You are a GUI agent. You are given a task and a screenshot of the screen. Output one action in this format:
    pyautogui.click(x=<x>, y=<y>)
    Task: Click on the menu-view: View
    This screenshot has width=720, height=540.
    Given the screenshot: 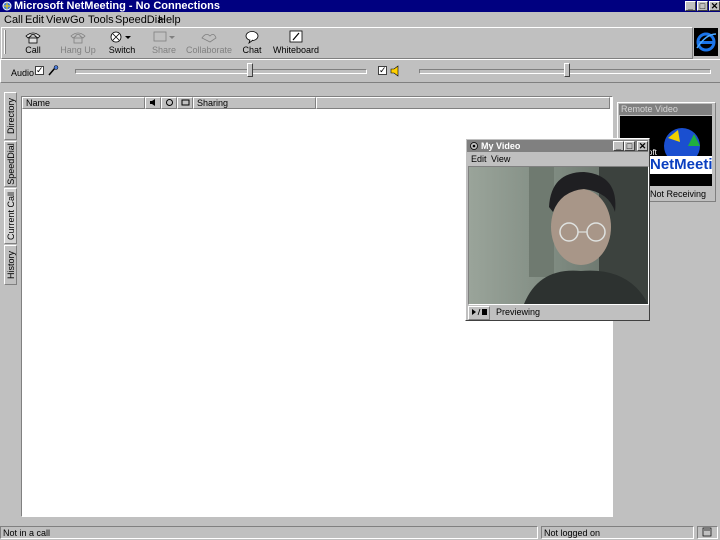 What is the action you would take?
    pyautogui.click(x=58, y=20)
    